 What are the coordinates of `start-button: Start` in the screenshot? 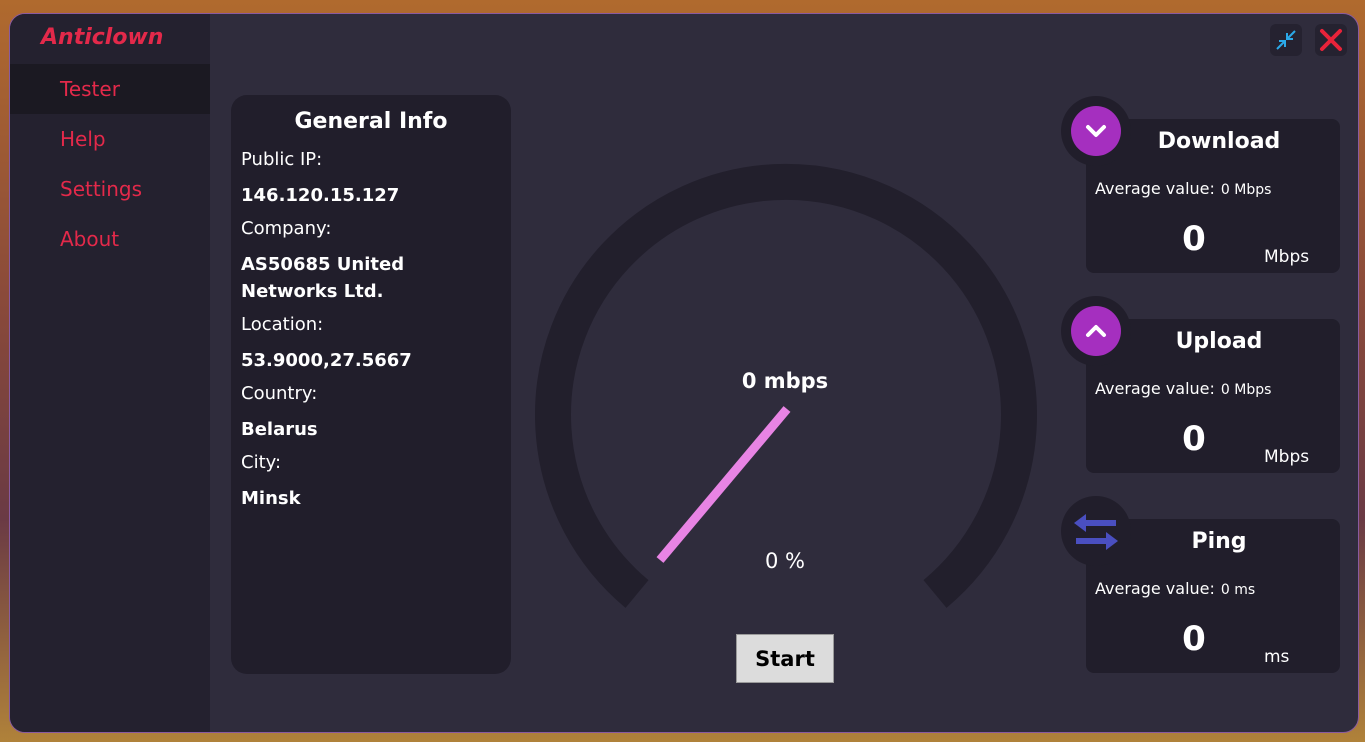 It's located at (785, 658).